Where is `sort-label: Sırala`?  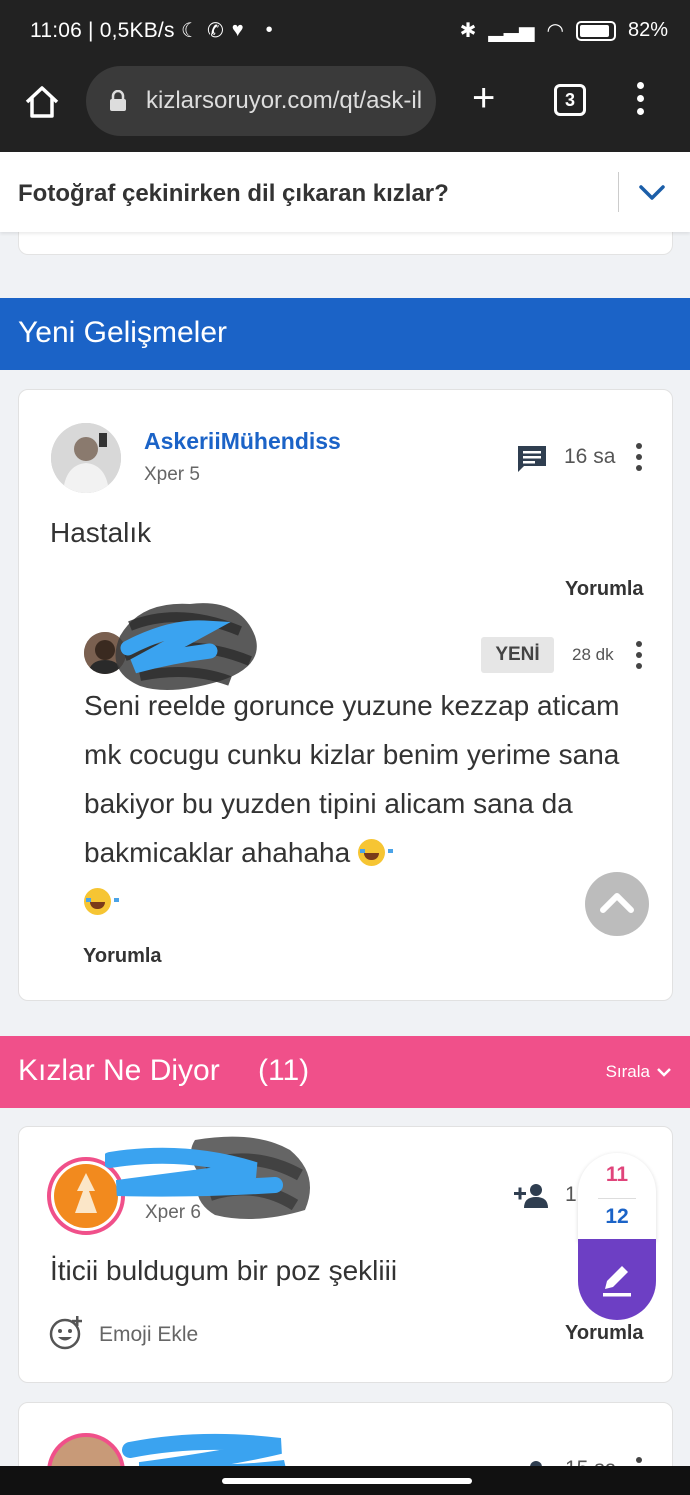
sort-label: Sırala is located at coordinates (627, 1071).